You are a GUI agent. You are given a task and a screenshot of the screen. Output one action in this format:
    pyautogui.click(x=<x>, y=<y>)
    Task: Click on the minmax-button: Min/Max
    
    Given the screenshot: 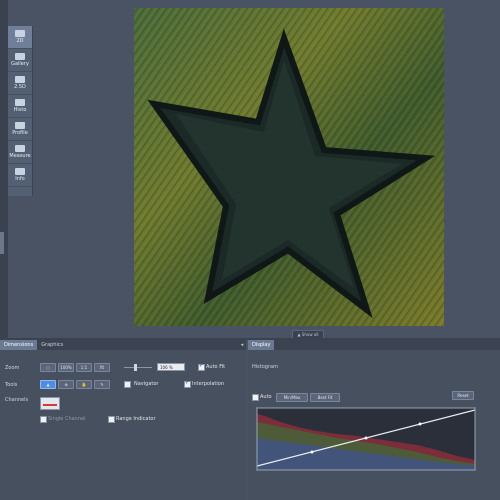 What is the action you would take?
    pyautogui.click(x=292, y=397)
    